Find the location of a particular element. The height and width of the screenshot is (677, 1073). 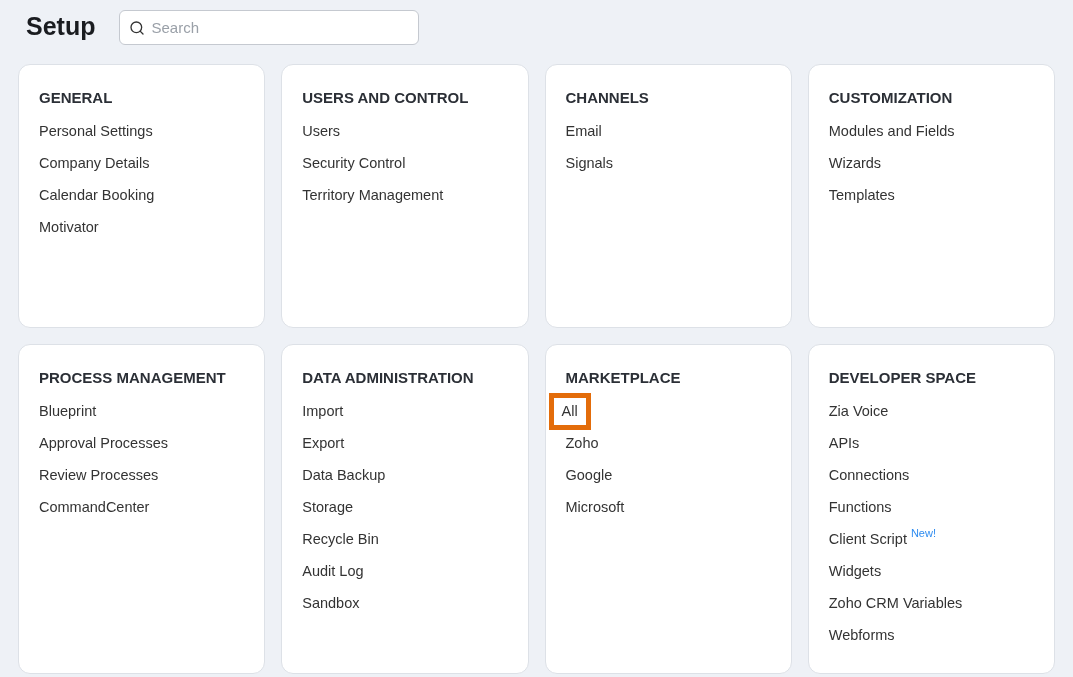

section-title: USERS AND CONTROL is located at coordinates (386, 98).